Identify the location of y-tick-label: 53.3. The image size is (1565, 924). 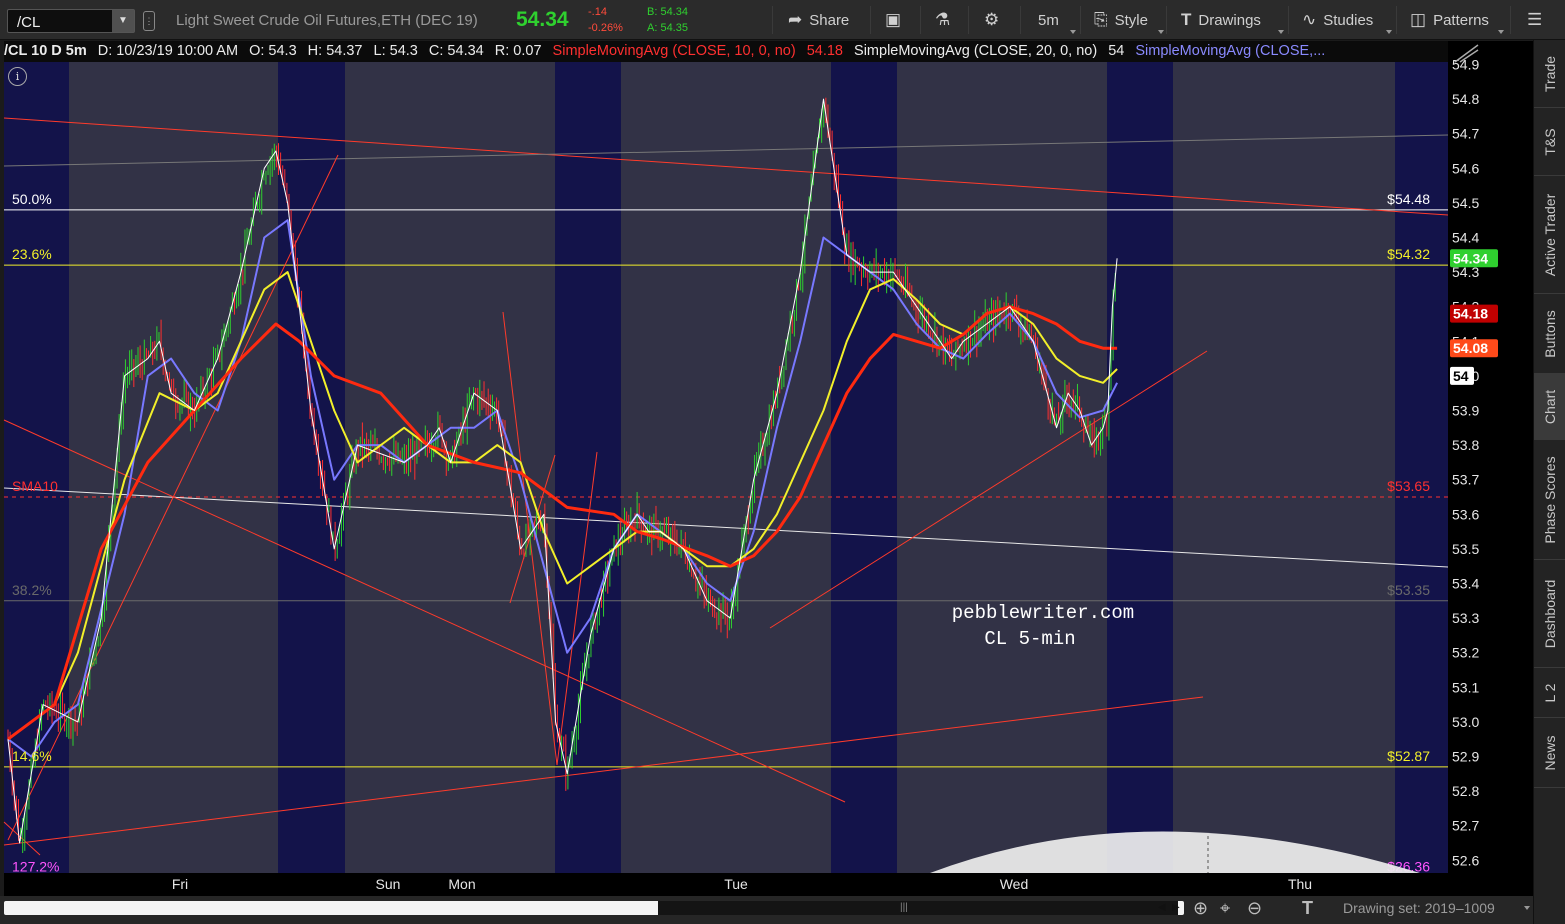
(1465, 618).